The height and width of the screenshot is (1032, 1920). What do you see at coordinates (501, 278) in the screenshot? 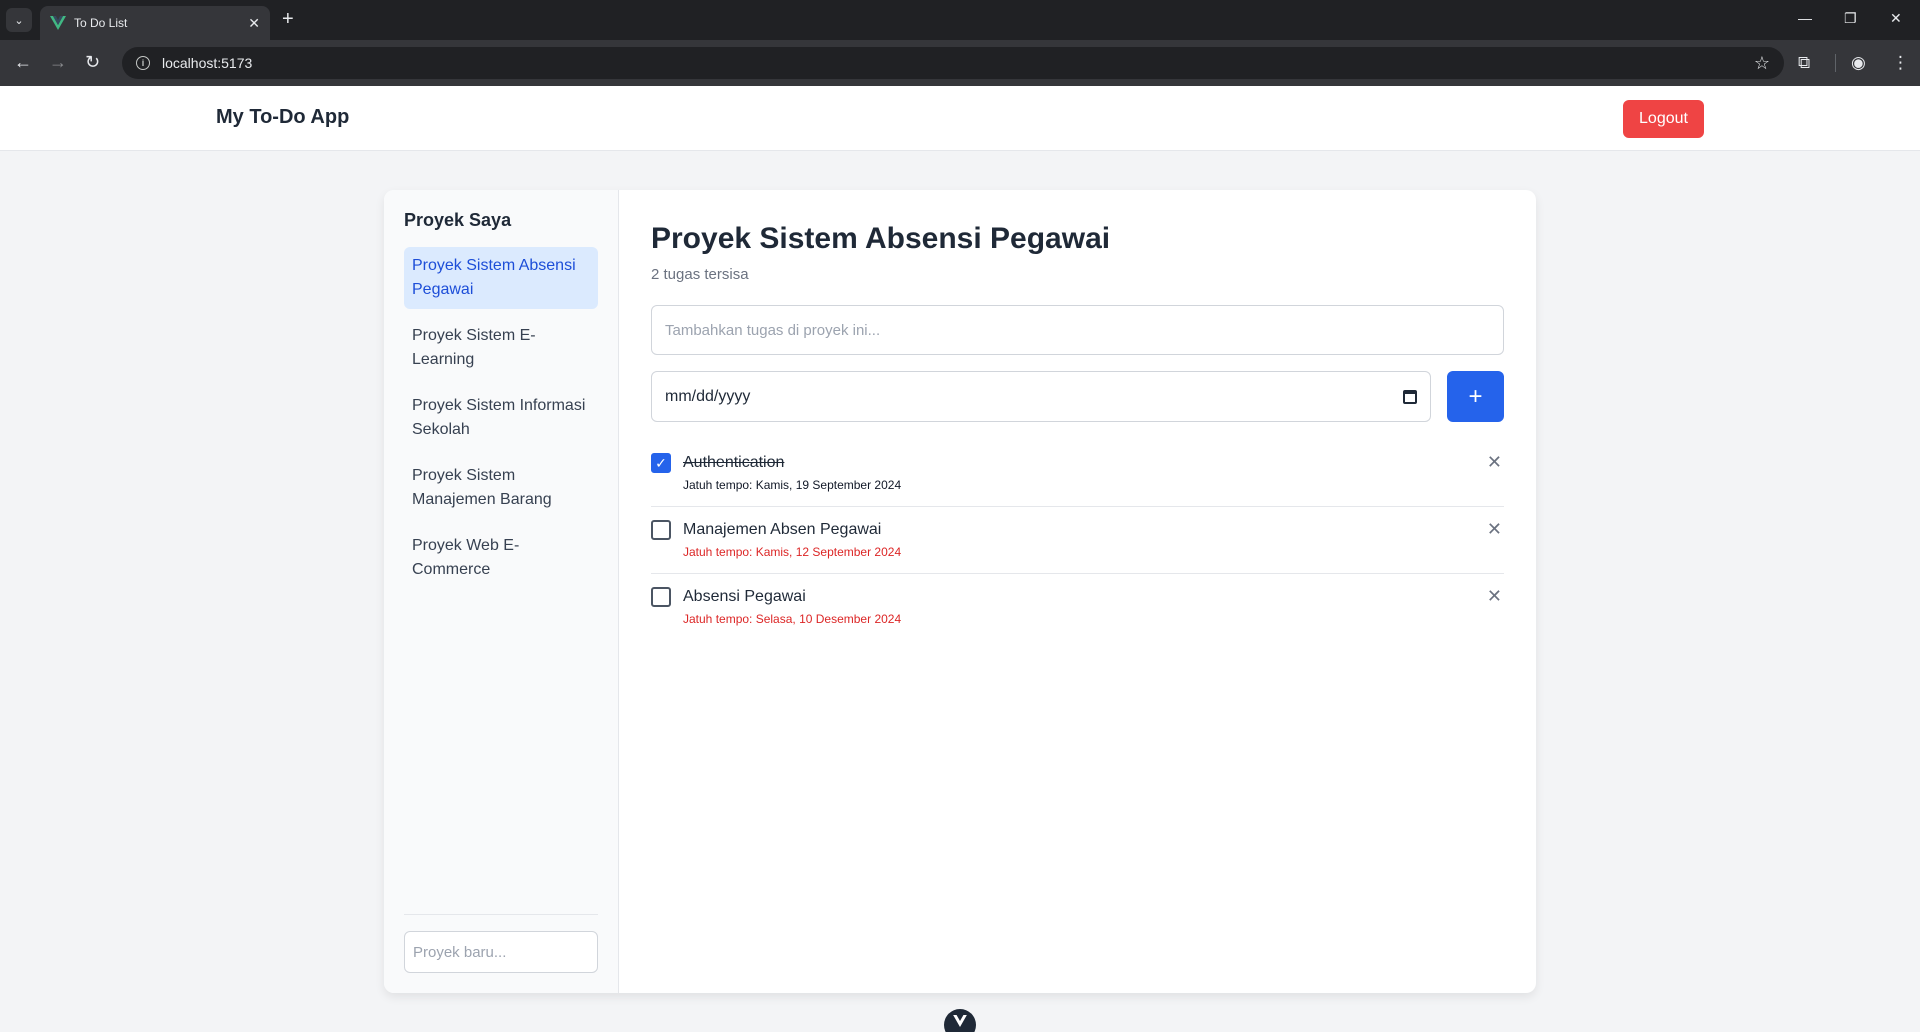
I see `sidebar-item-absensi-pegawai: Proyek Sistem Absensi Pegawai` at bounding box center [501, 278].